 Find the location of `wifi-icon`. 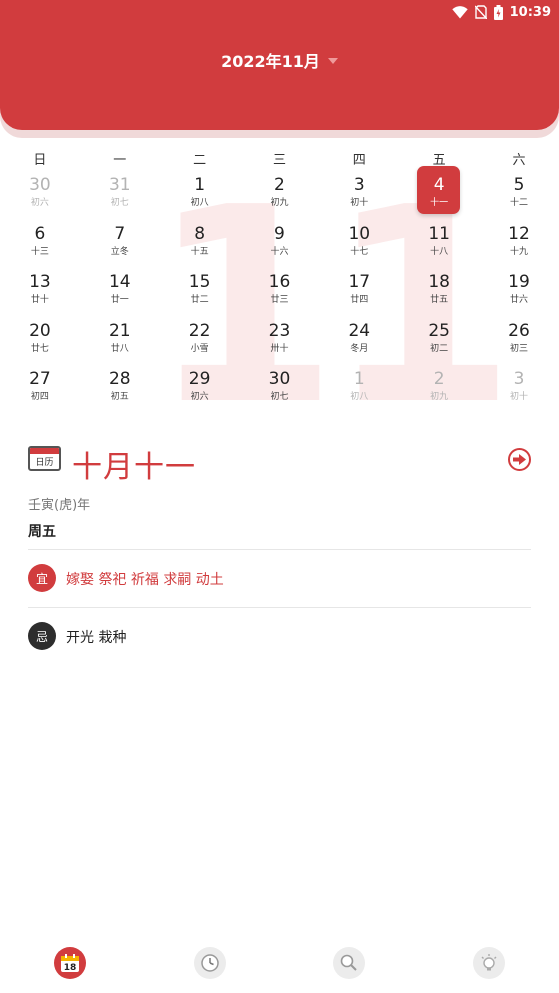

wifi-icon is located at coordinates (459, 11).